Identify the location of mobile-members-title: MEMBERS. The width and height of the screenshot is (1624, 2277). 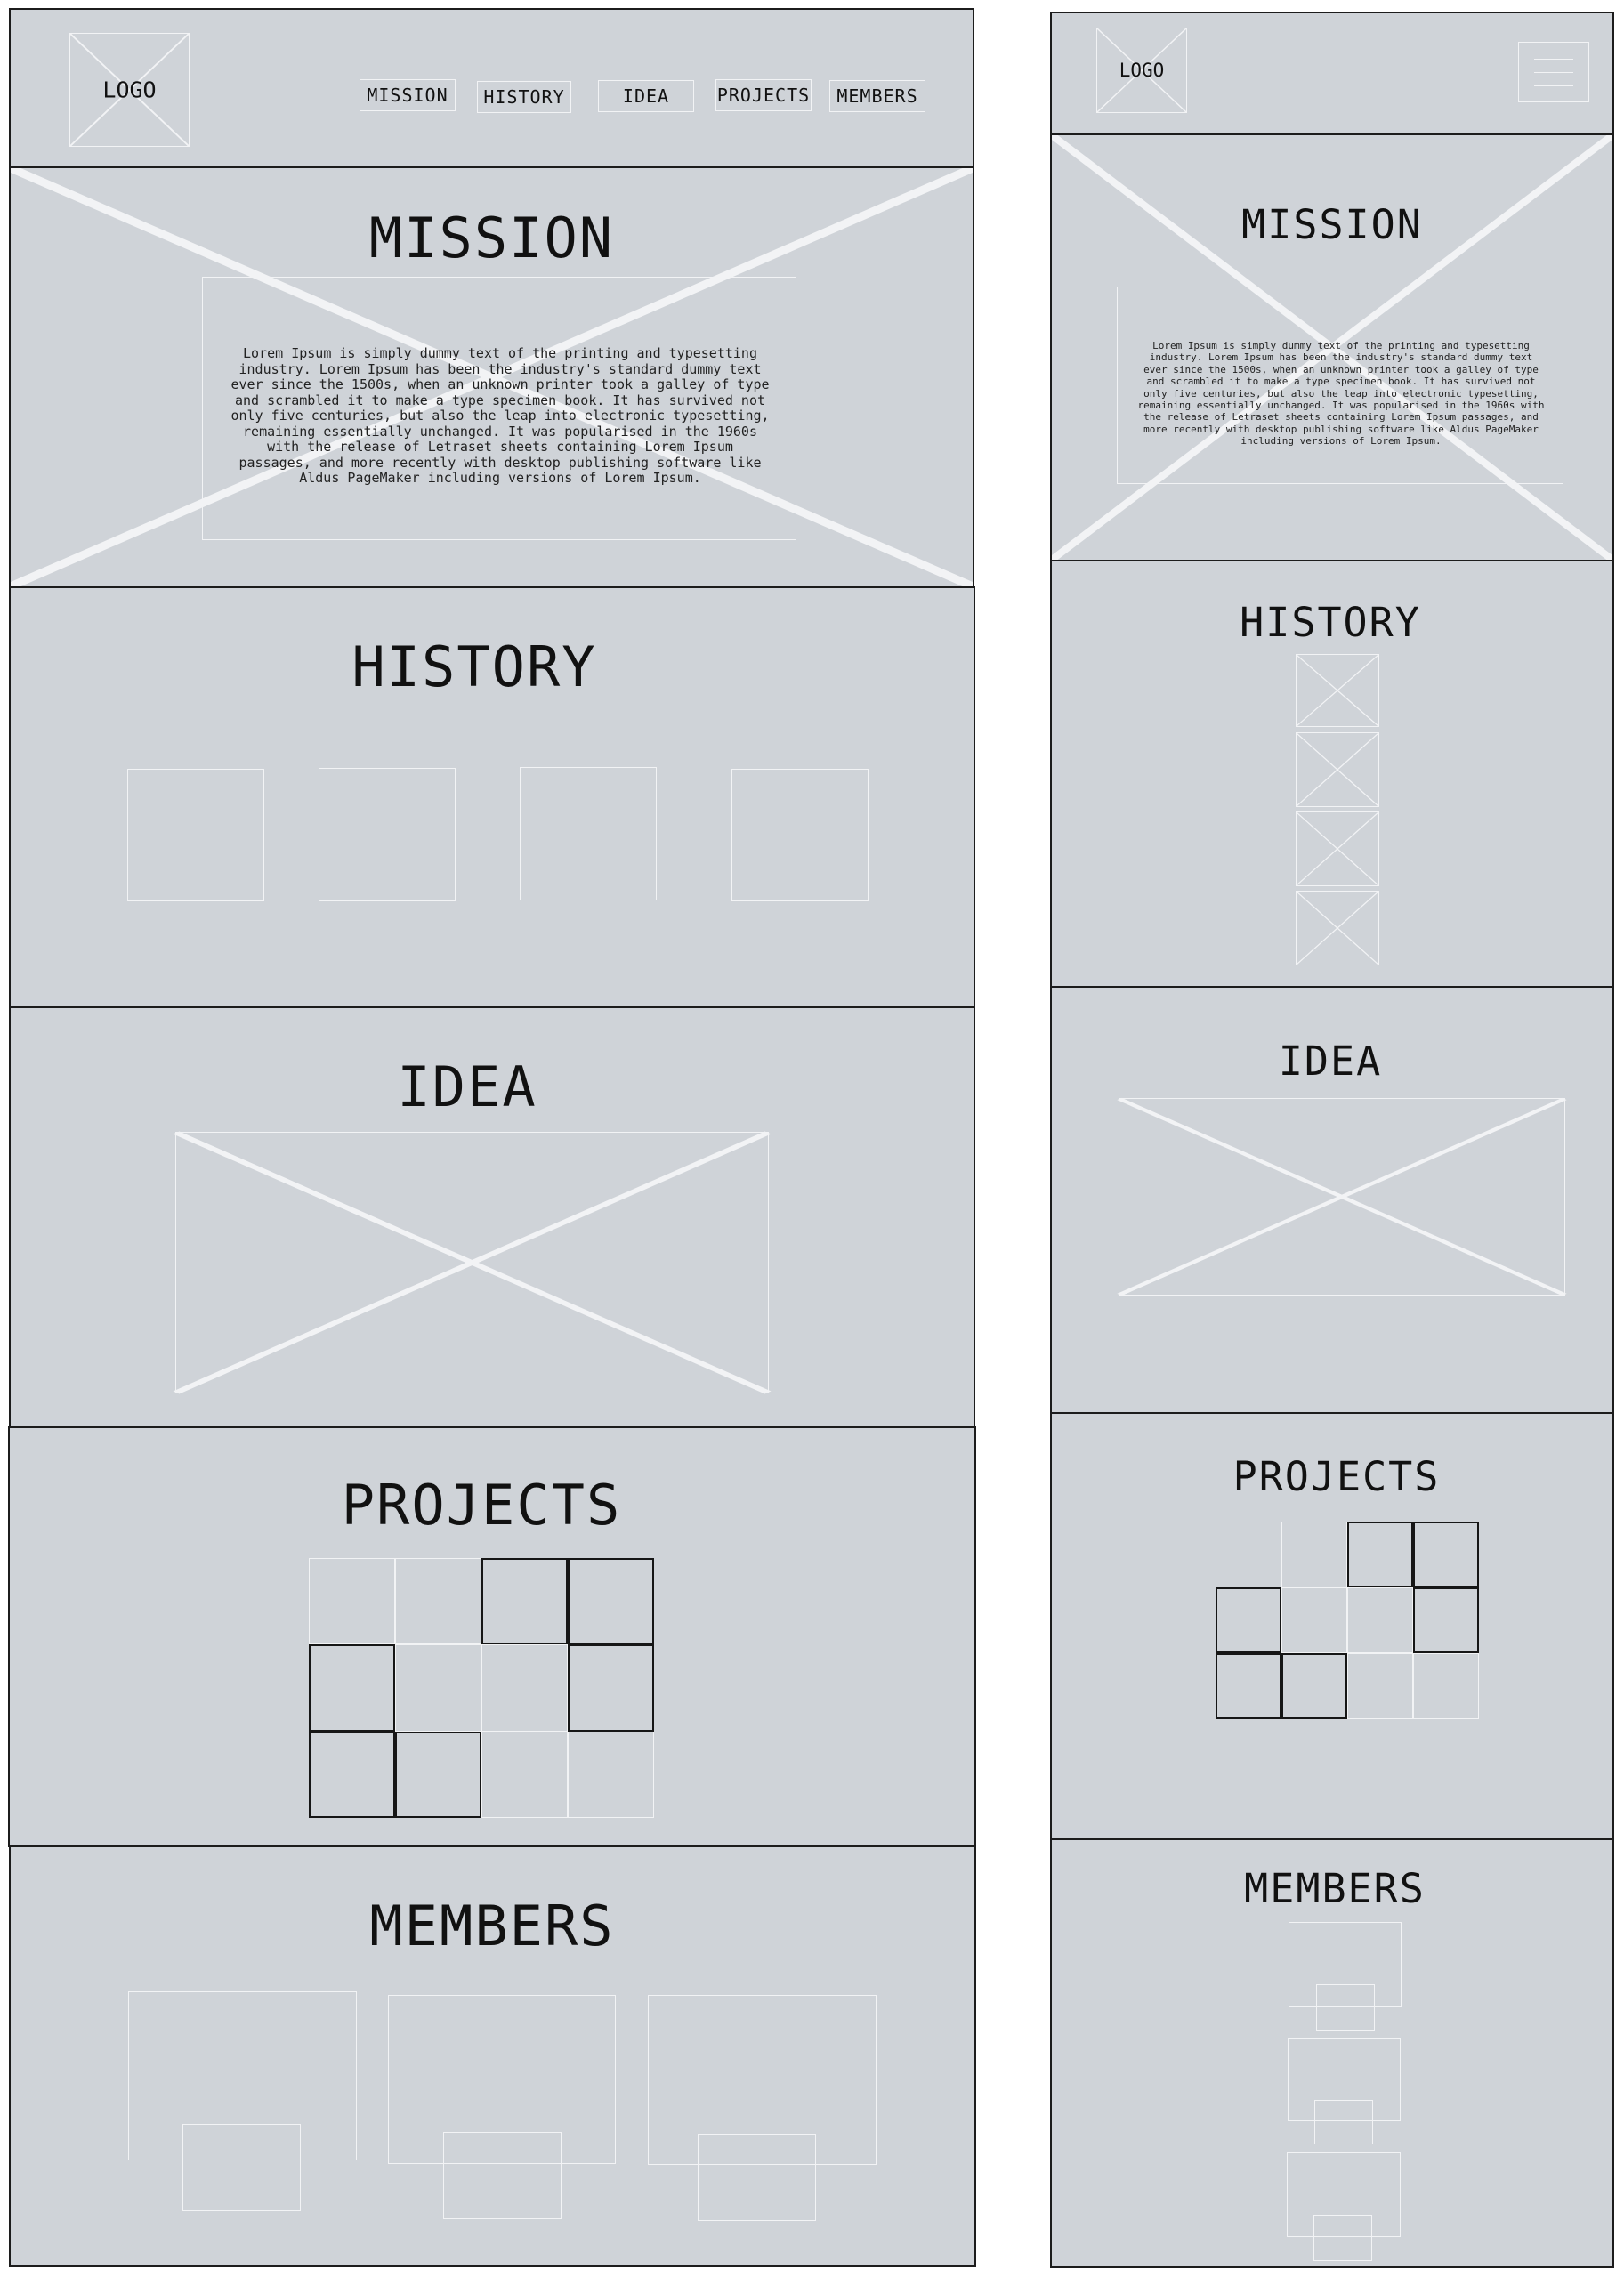
(1335, 1888).